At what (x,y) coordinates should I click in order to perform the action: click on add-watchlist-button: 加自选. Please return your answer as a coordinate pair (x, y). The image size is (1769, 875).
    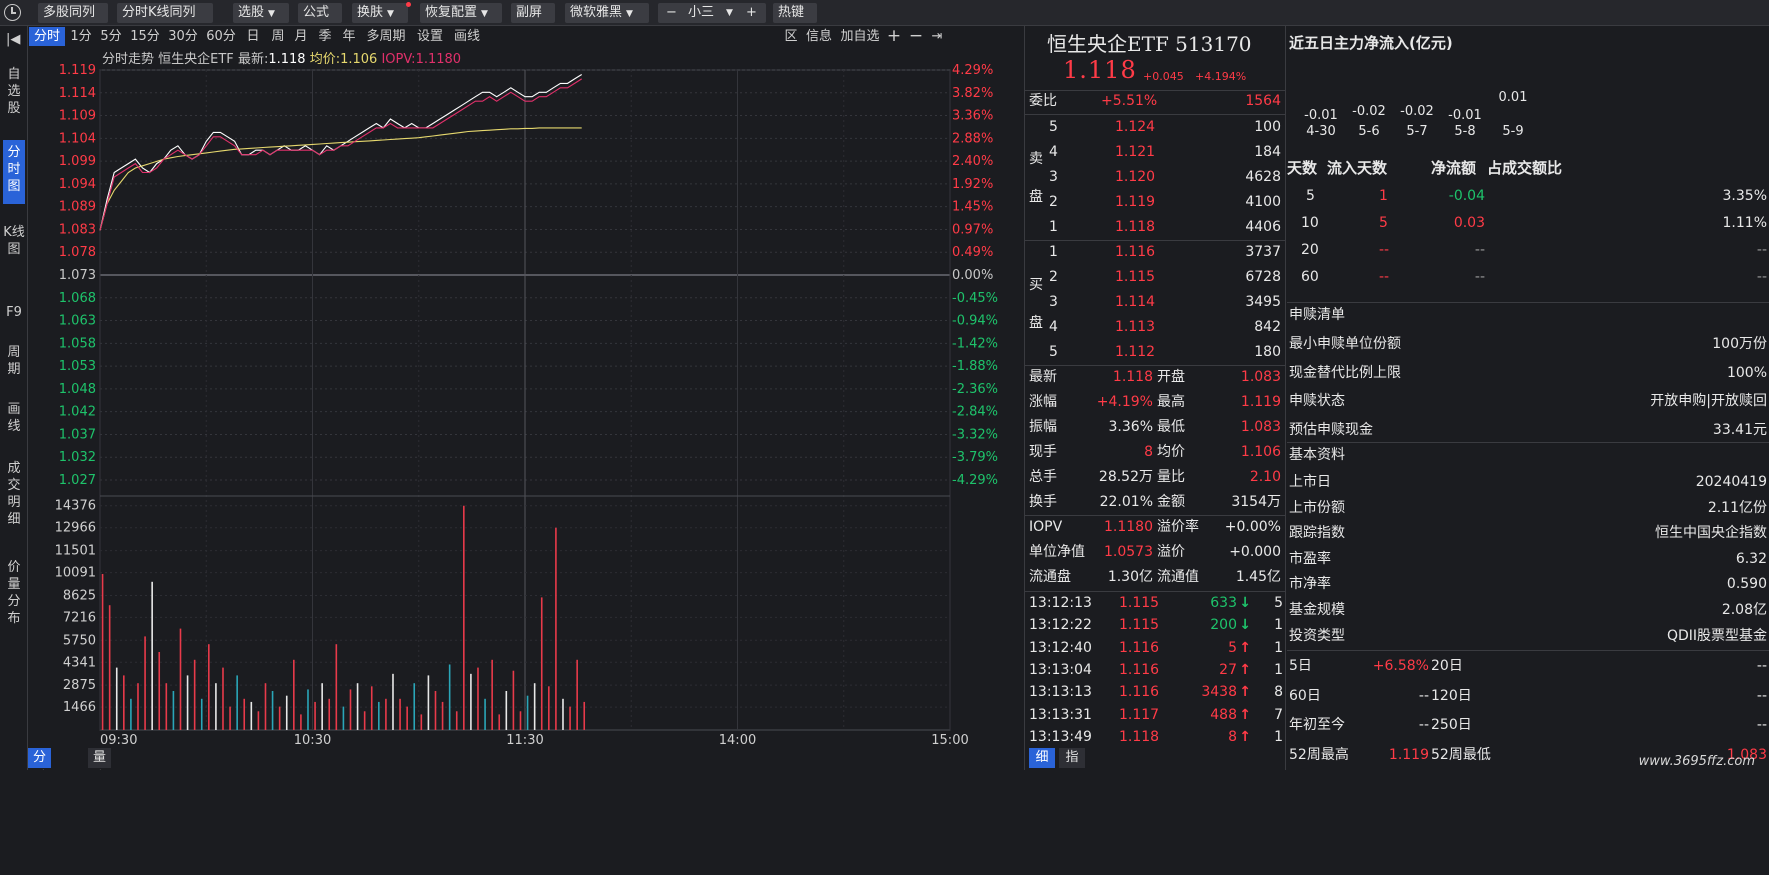
    Looking at the image, I should click on (860, 36).